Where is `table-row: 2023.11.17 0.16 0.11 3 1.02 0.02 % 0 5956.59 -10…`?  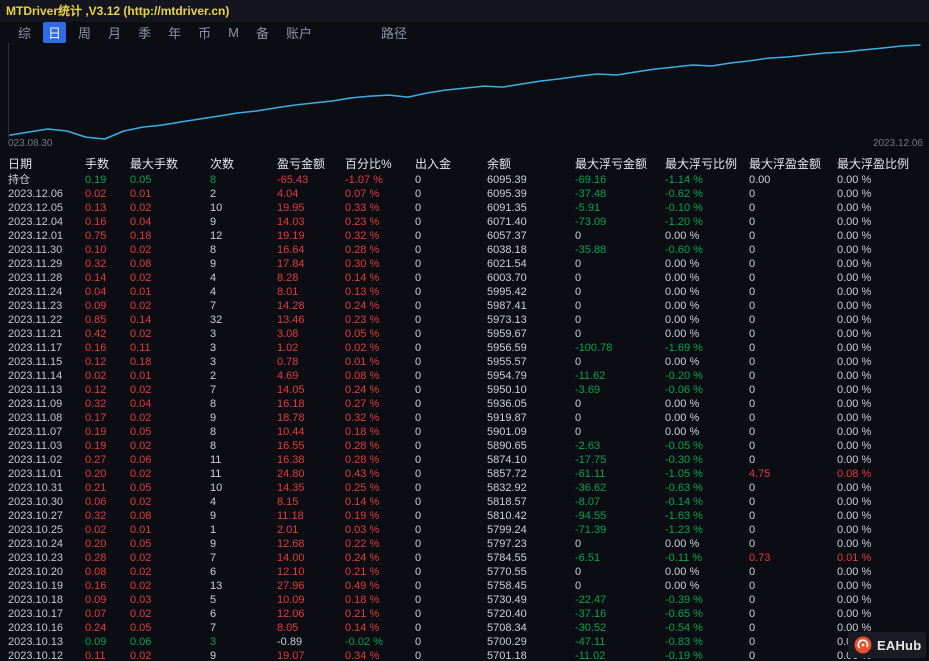 table-row: 2023.11.17 0.16 0.11 3 1.02 0.02 % 0 5956.59 -10… is located at coordinates (468, 348).